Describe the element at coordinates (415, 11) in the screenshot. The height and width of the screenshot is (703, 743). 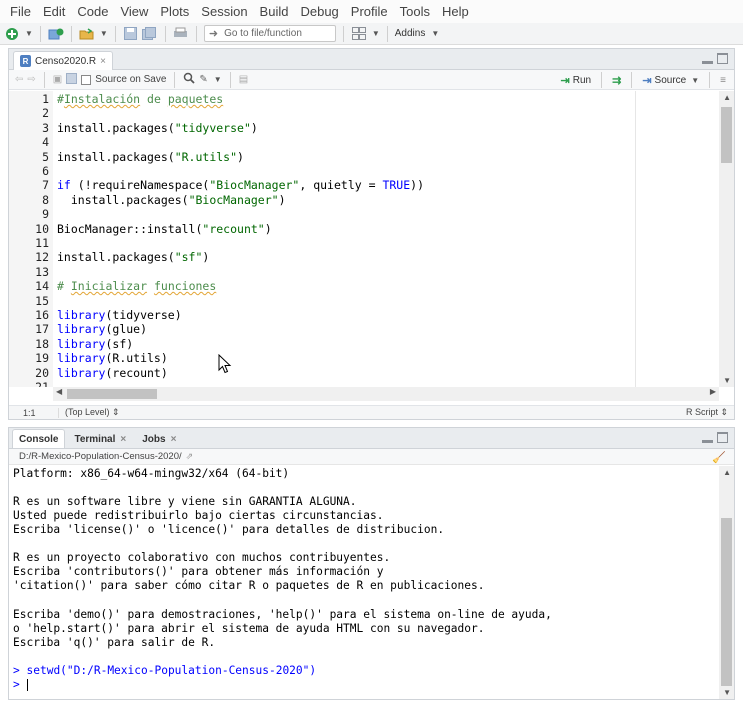
I see `menu-item-tools: Tools` at that location.